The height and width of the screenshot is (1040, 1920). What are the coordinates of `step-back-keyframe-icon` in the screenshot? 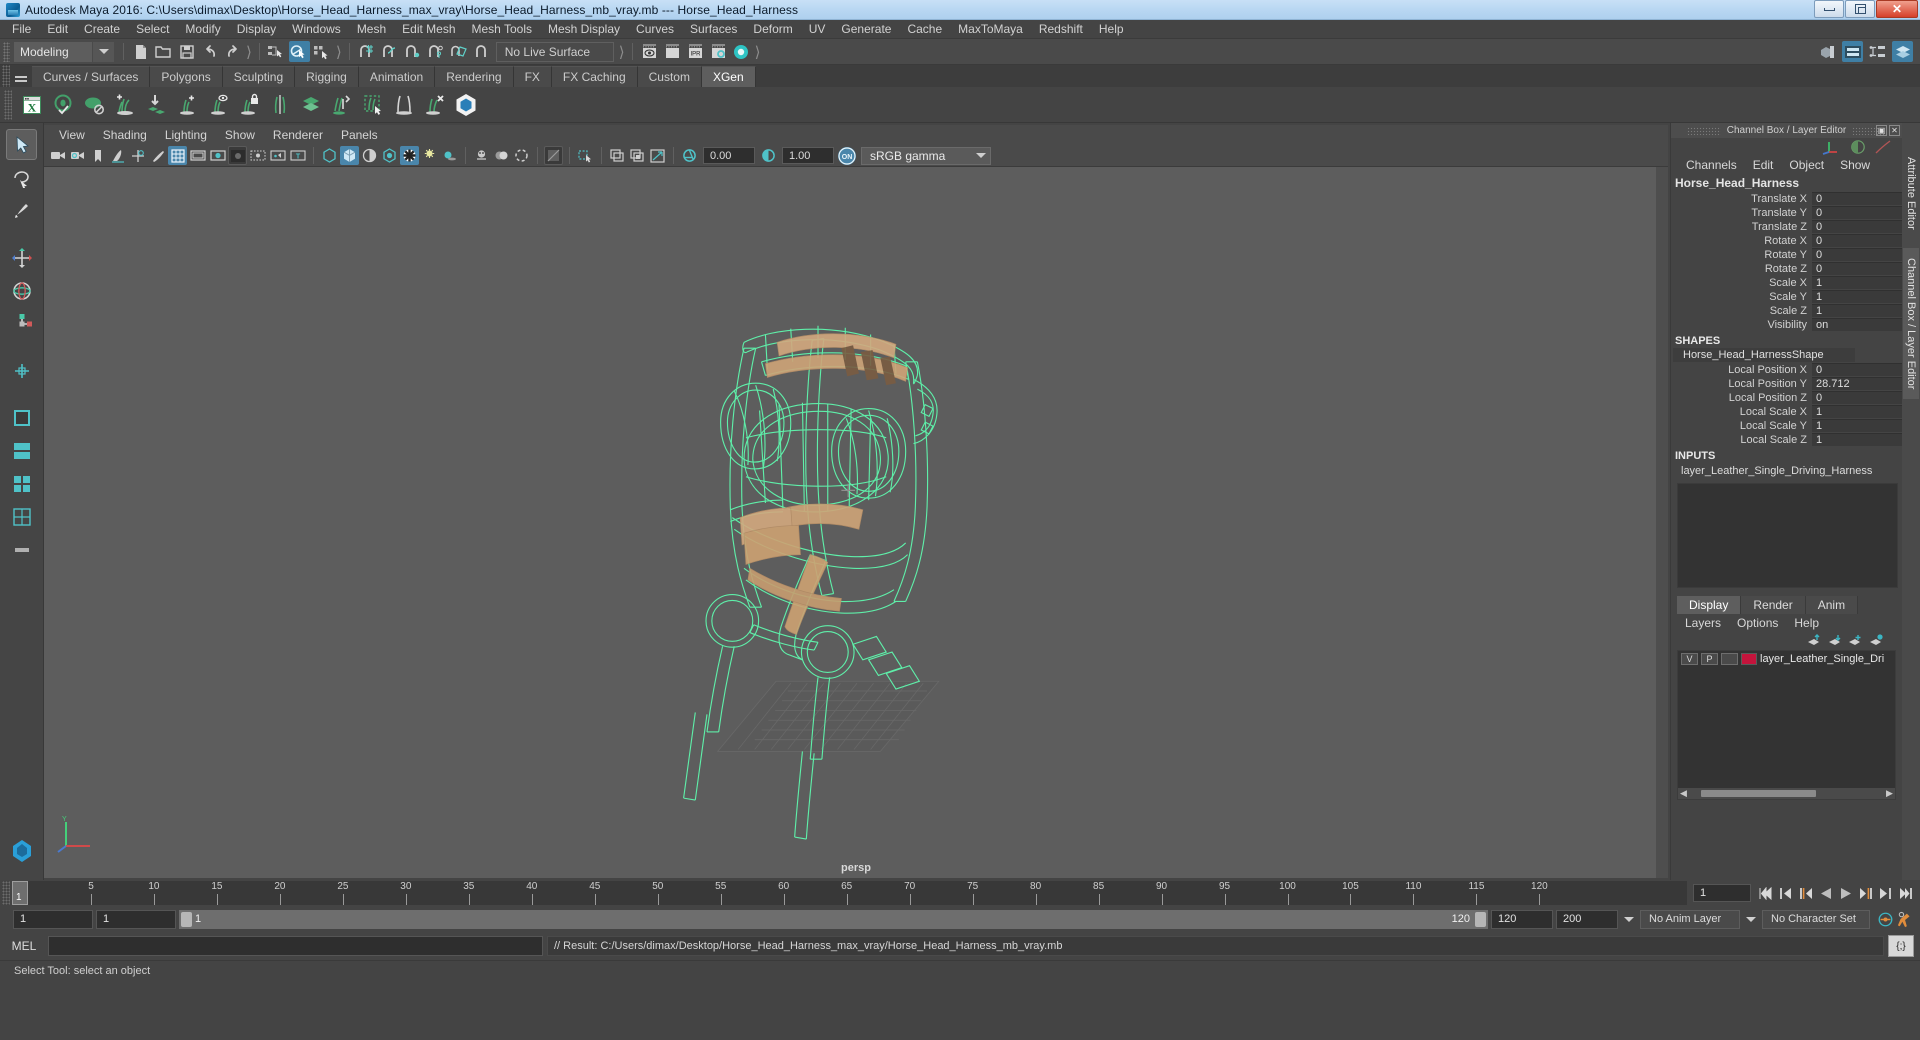 It's located at (1785, 893).